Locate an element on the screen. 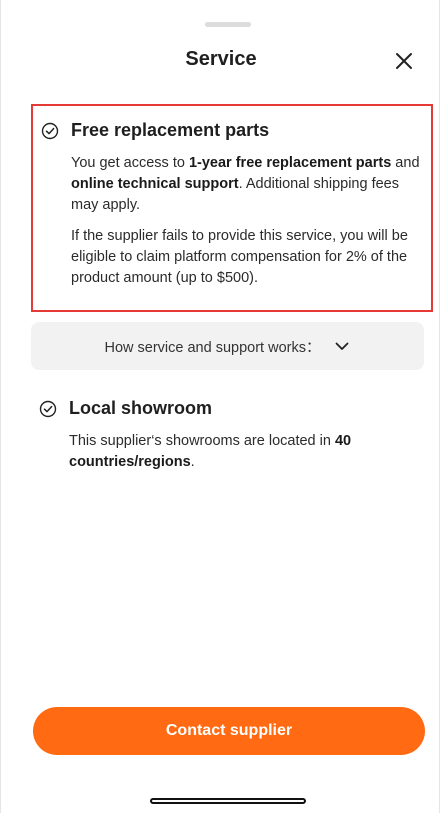 The image size is (440, 813). contact-supplier-button: Contact supplier is located at coordinates (229, 731).